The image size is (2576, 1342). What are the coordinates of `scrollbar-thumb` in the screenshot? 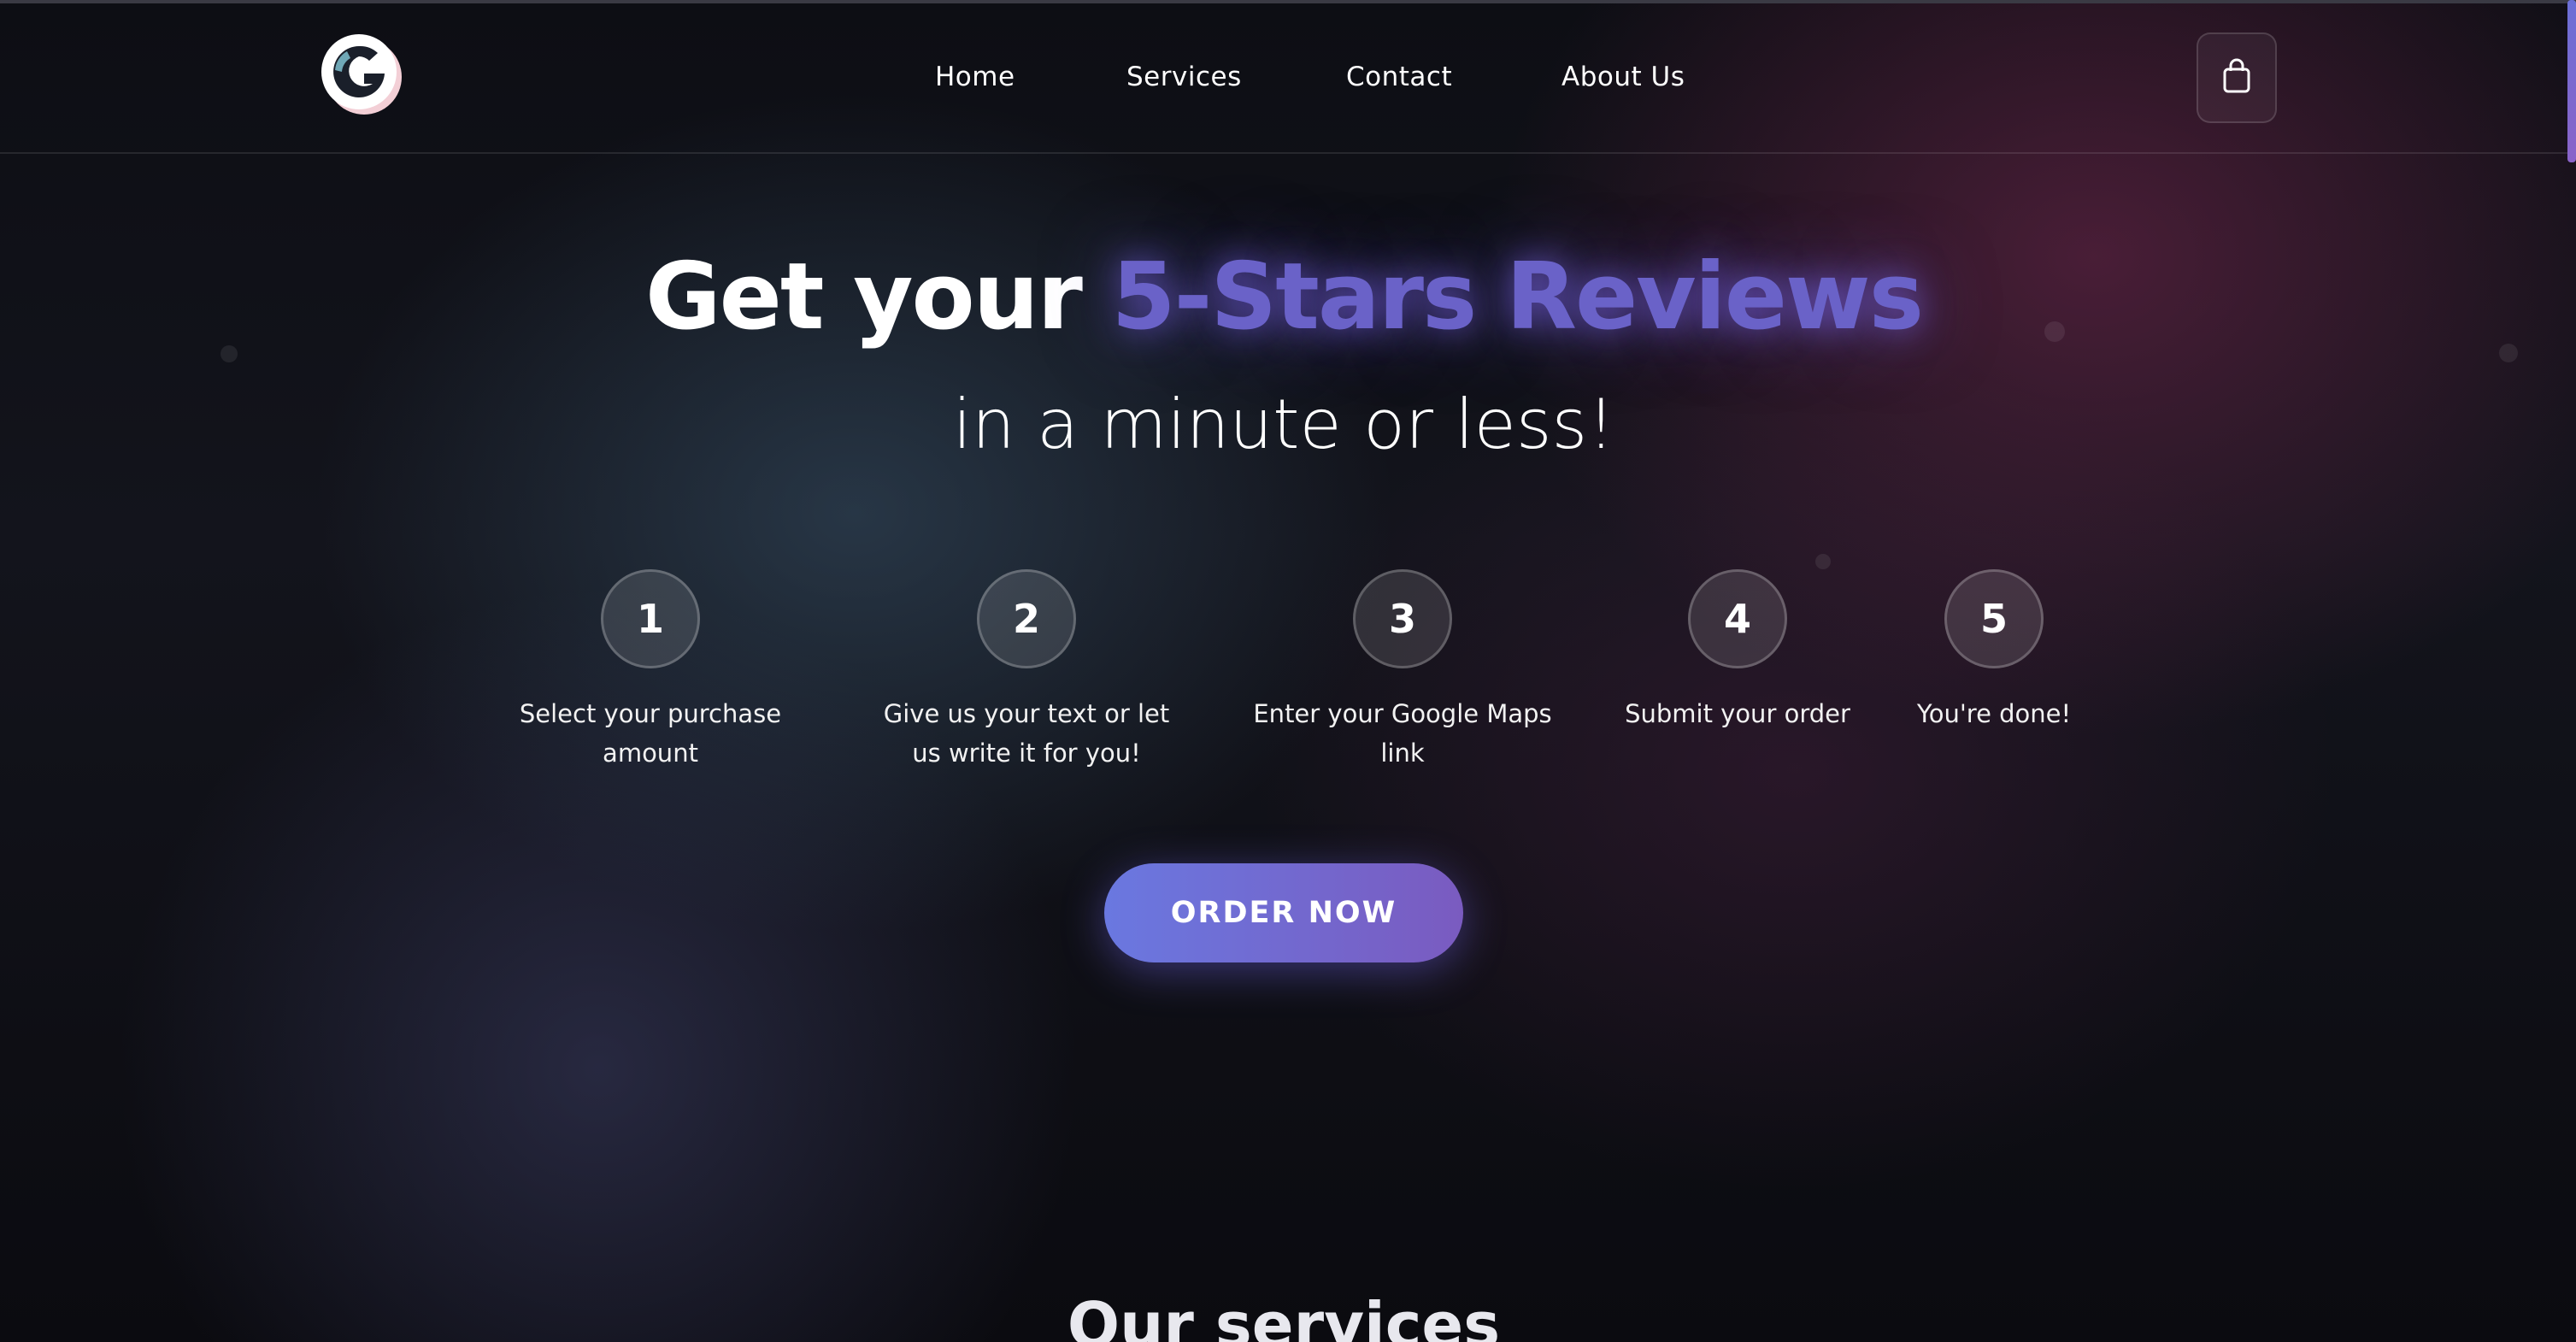 It's located at (2571, 81).